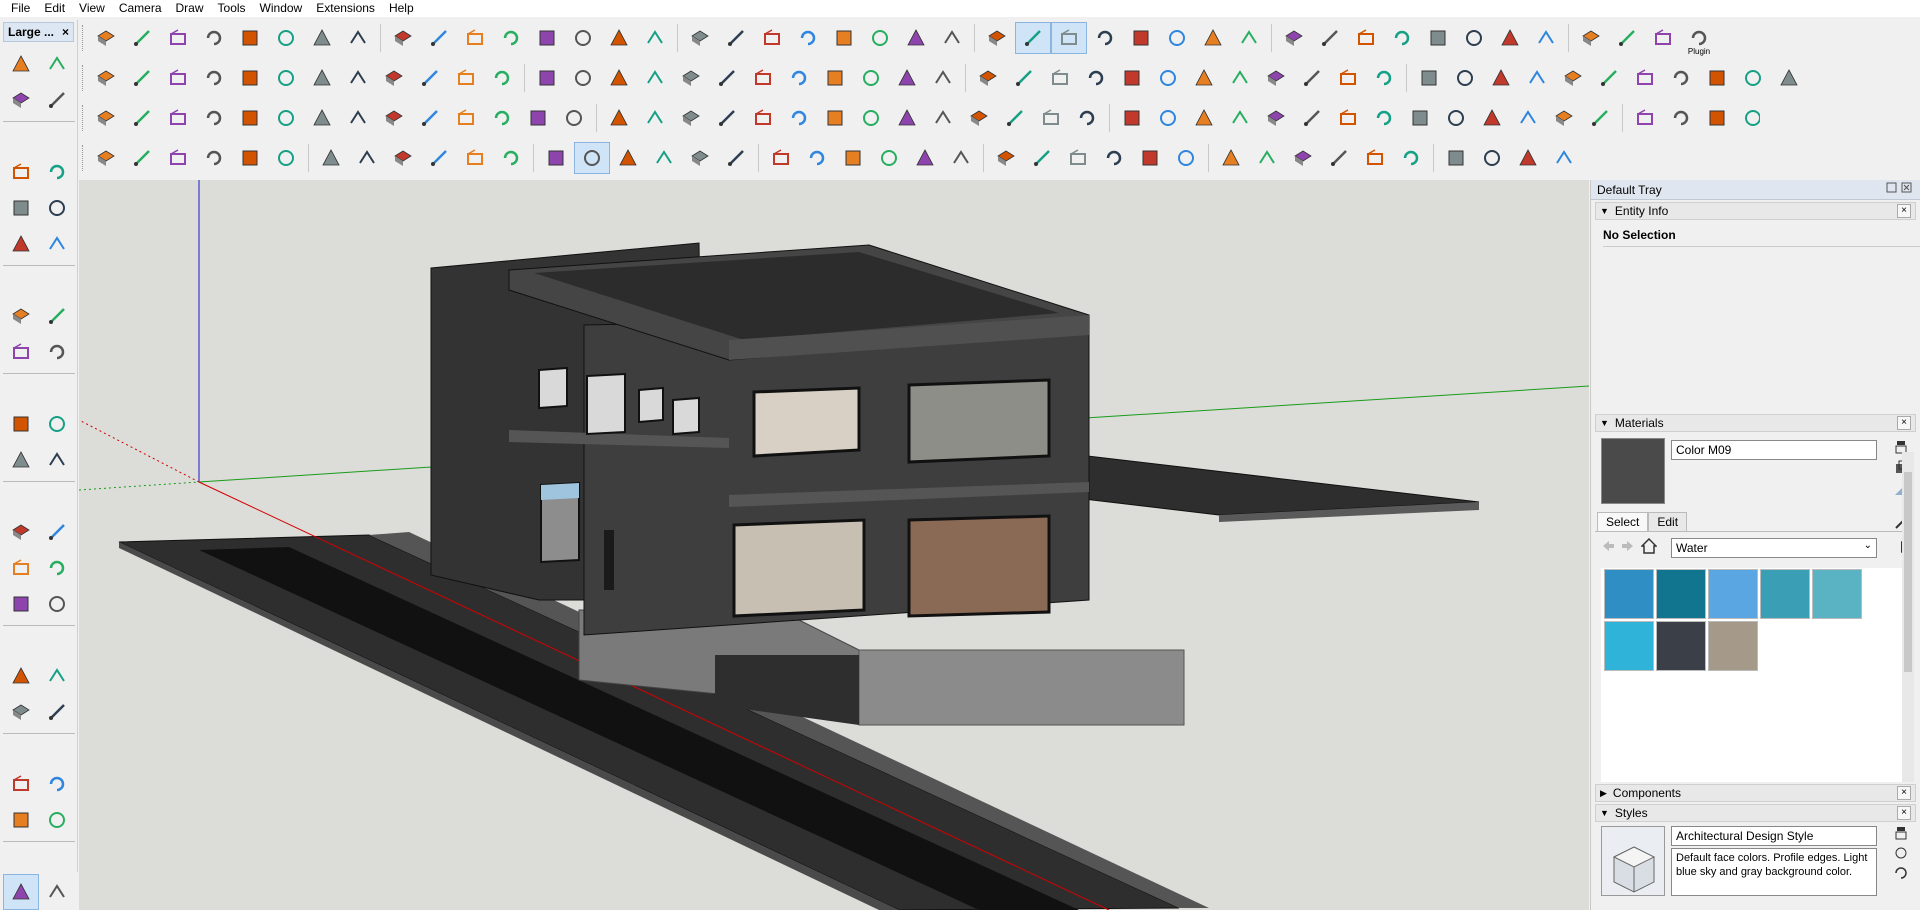 Image resolution: width=1920 pixels, height=910 pixels. I want to click on tool-row3-42-icon, so click(1600, 118).